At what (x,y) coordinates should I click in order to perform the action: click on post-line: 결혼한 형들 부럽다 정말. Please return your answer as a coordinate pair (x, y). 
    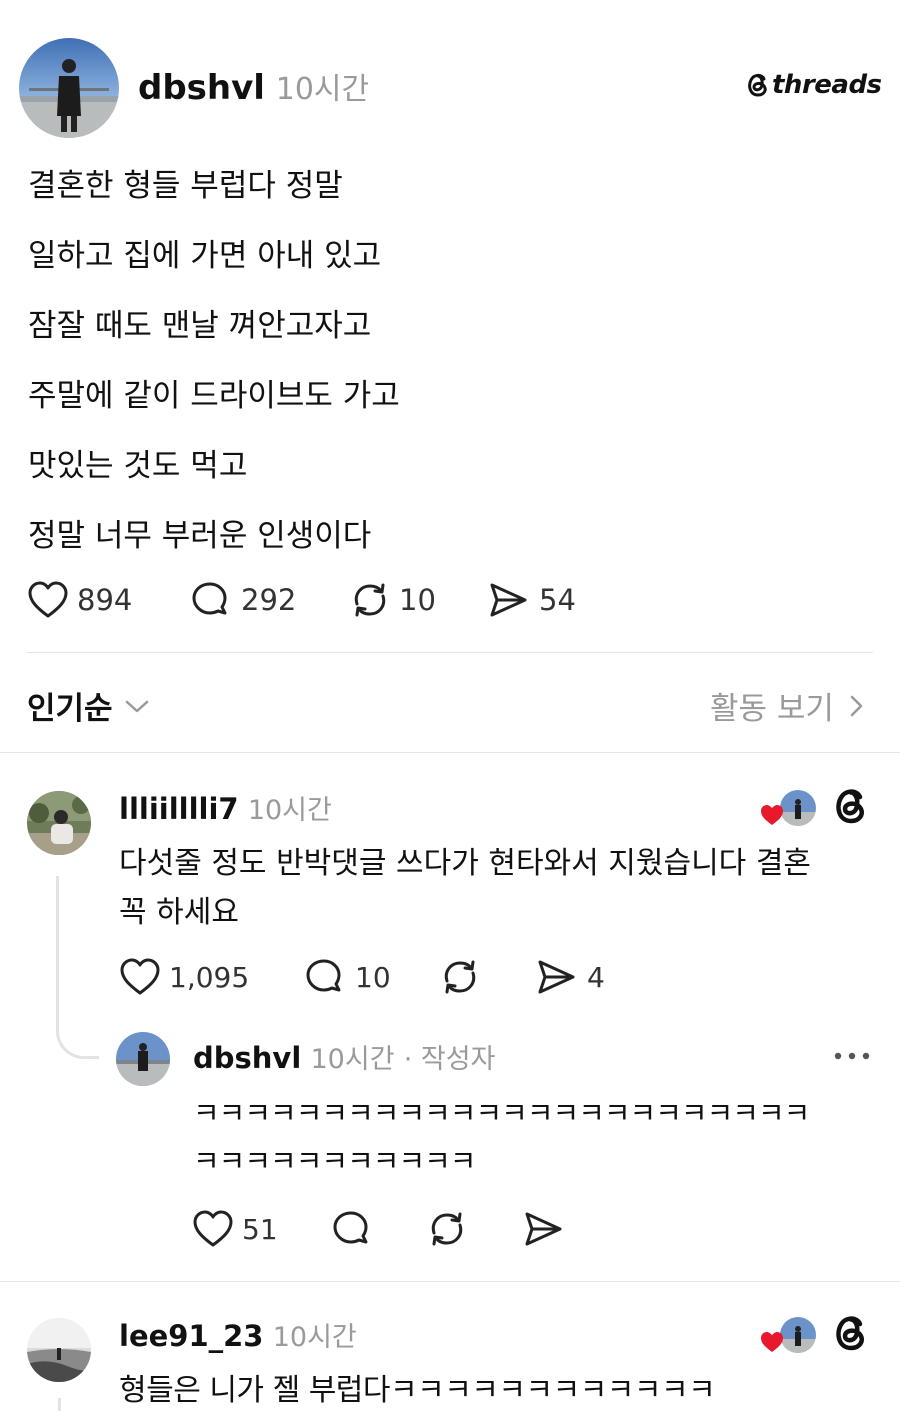
    Looking at the image, I should click on (185, 186).